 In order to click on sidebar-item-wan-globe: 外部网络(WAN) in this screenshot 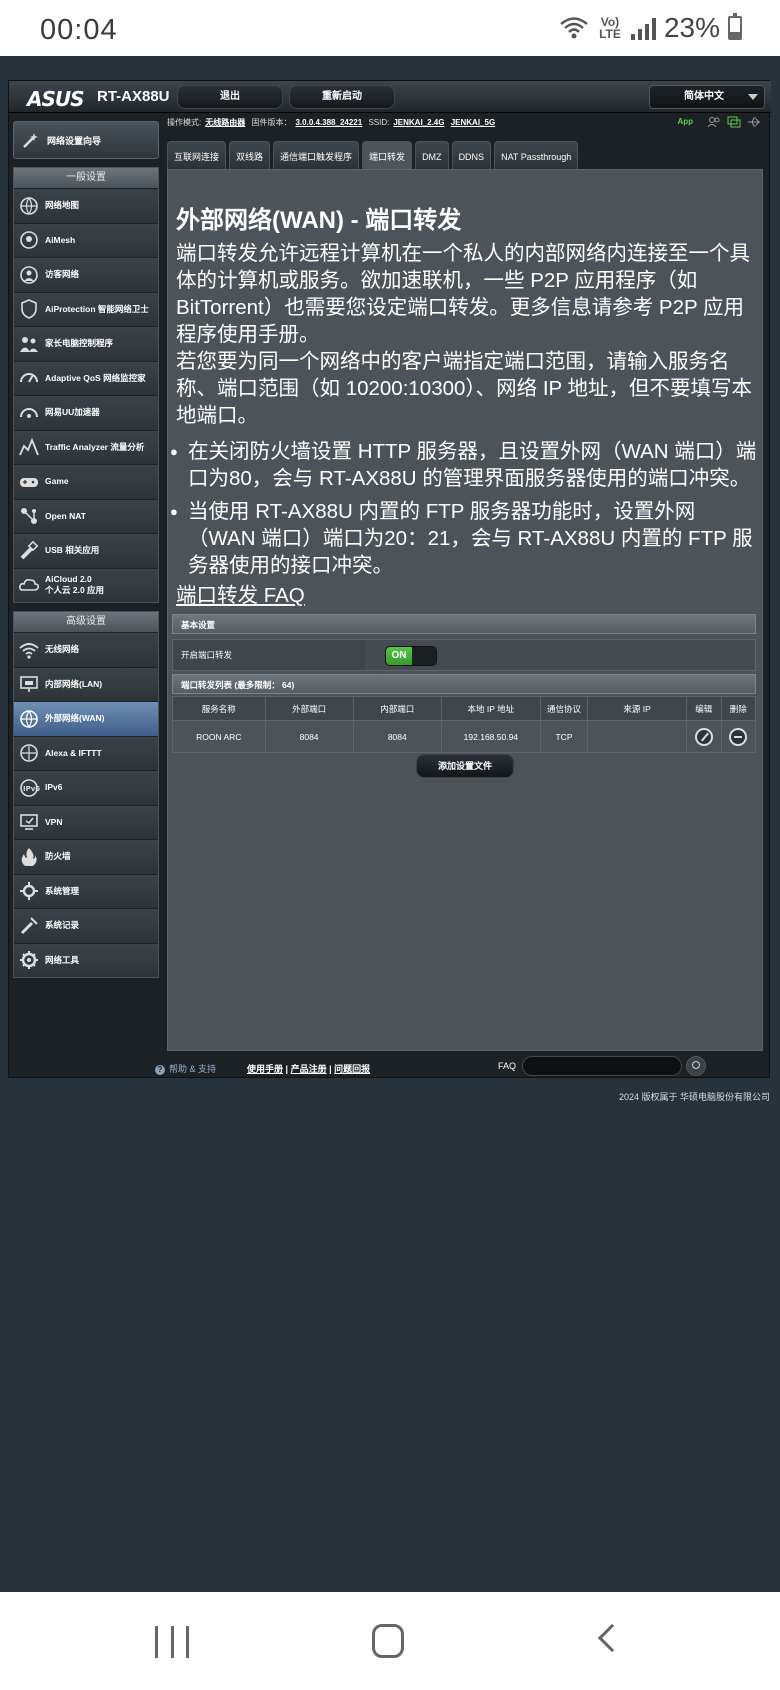, I will do `click(86, 718)`.